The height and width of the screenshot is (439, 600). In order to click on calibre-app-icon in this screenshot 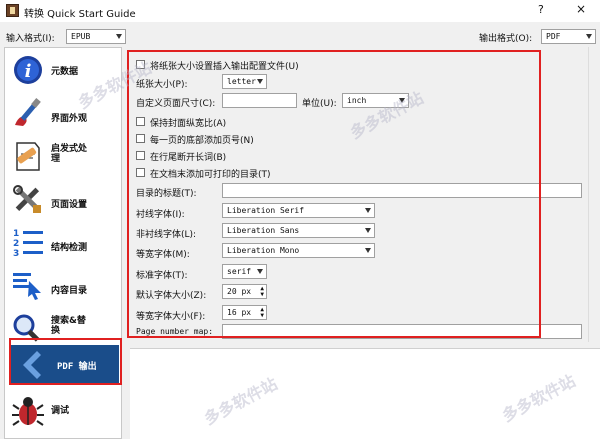, I will do `click(12, 10)`.